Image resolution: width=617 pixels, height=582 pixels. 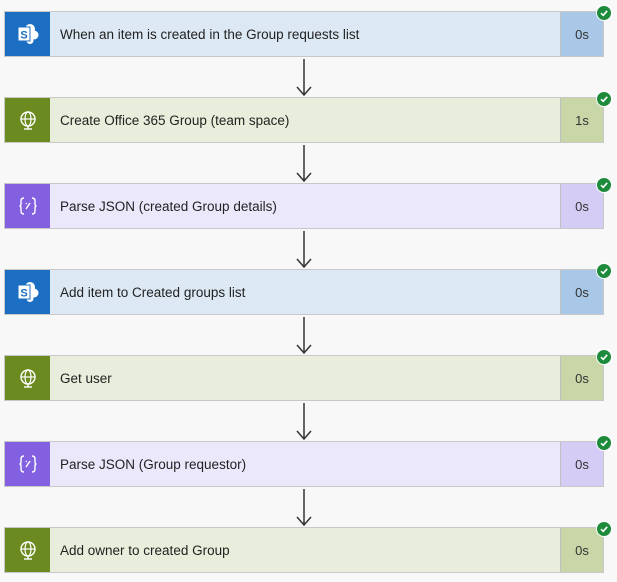 I want to click on flow-step-parse-json-requestor: Parse JSON (Group requestor) 0s, so click(x=308, y=461).